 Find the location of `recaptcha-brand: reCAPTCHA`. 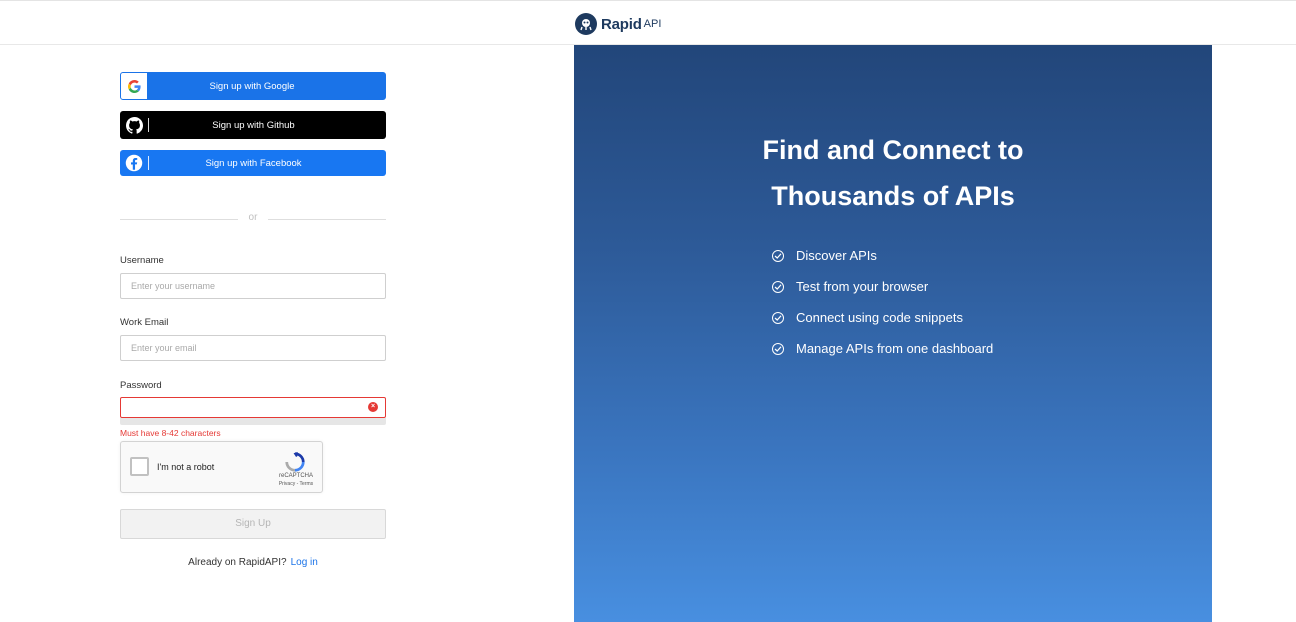

recaptcha-brand: reCAPTCHA is located at coordinates (295, 476).